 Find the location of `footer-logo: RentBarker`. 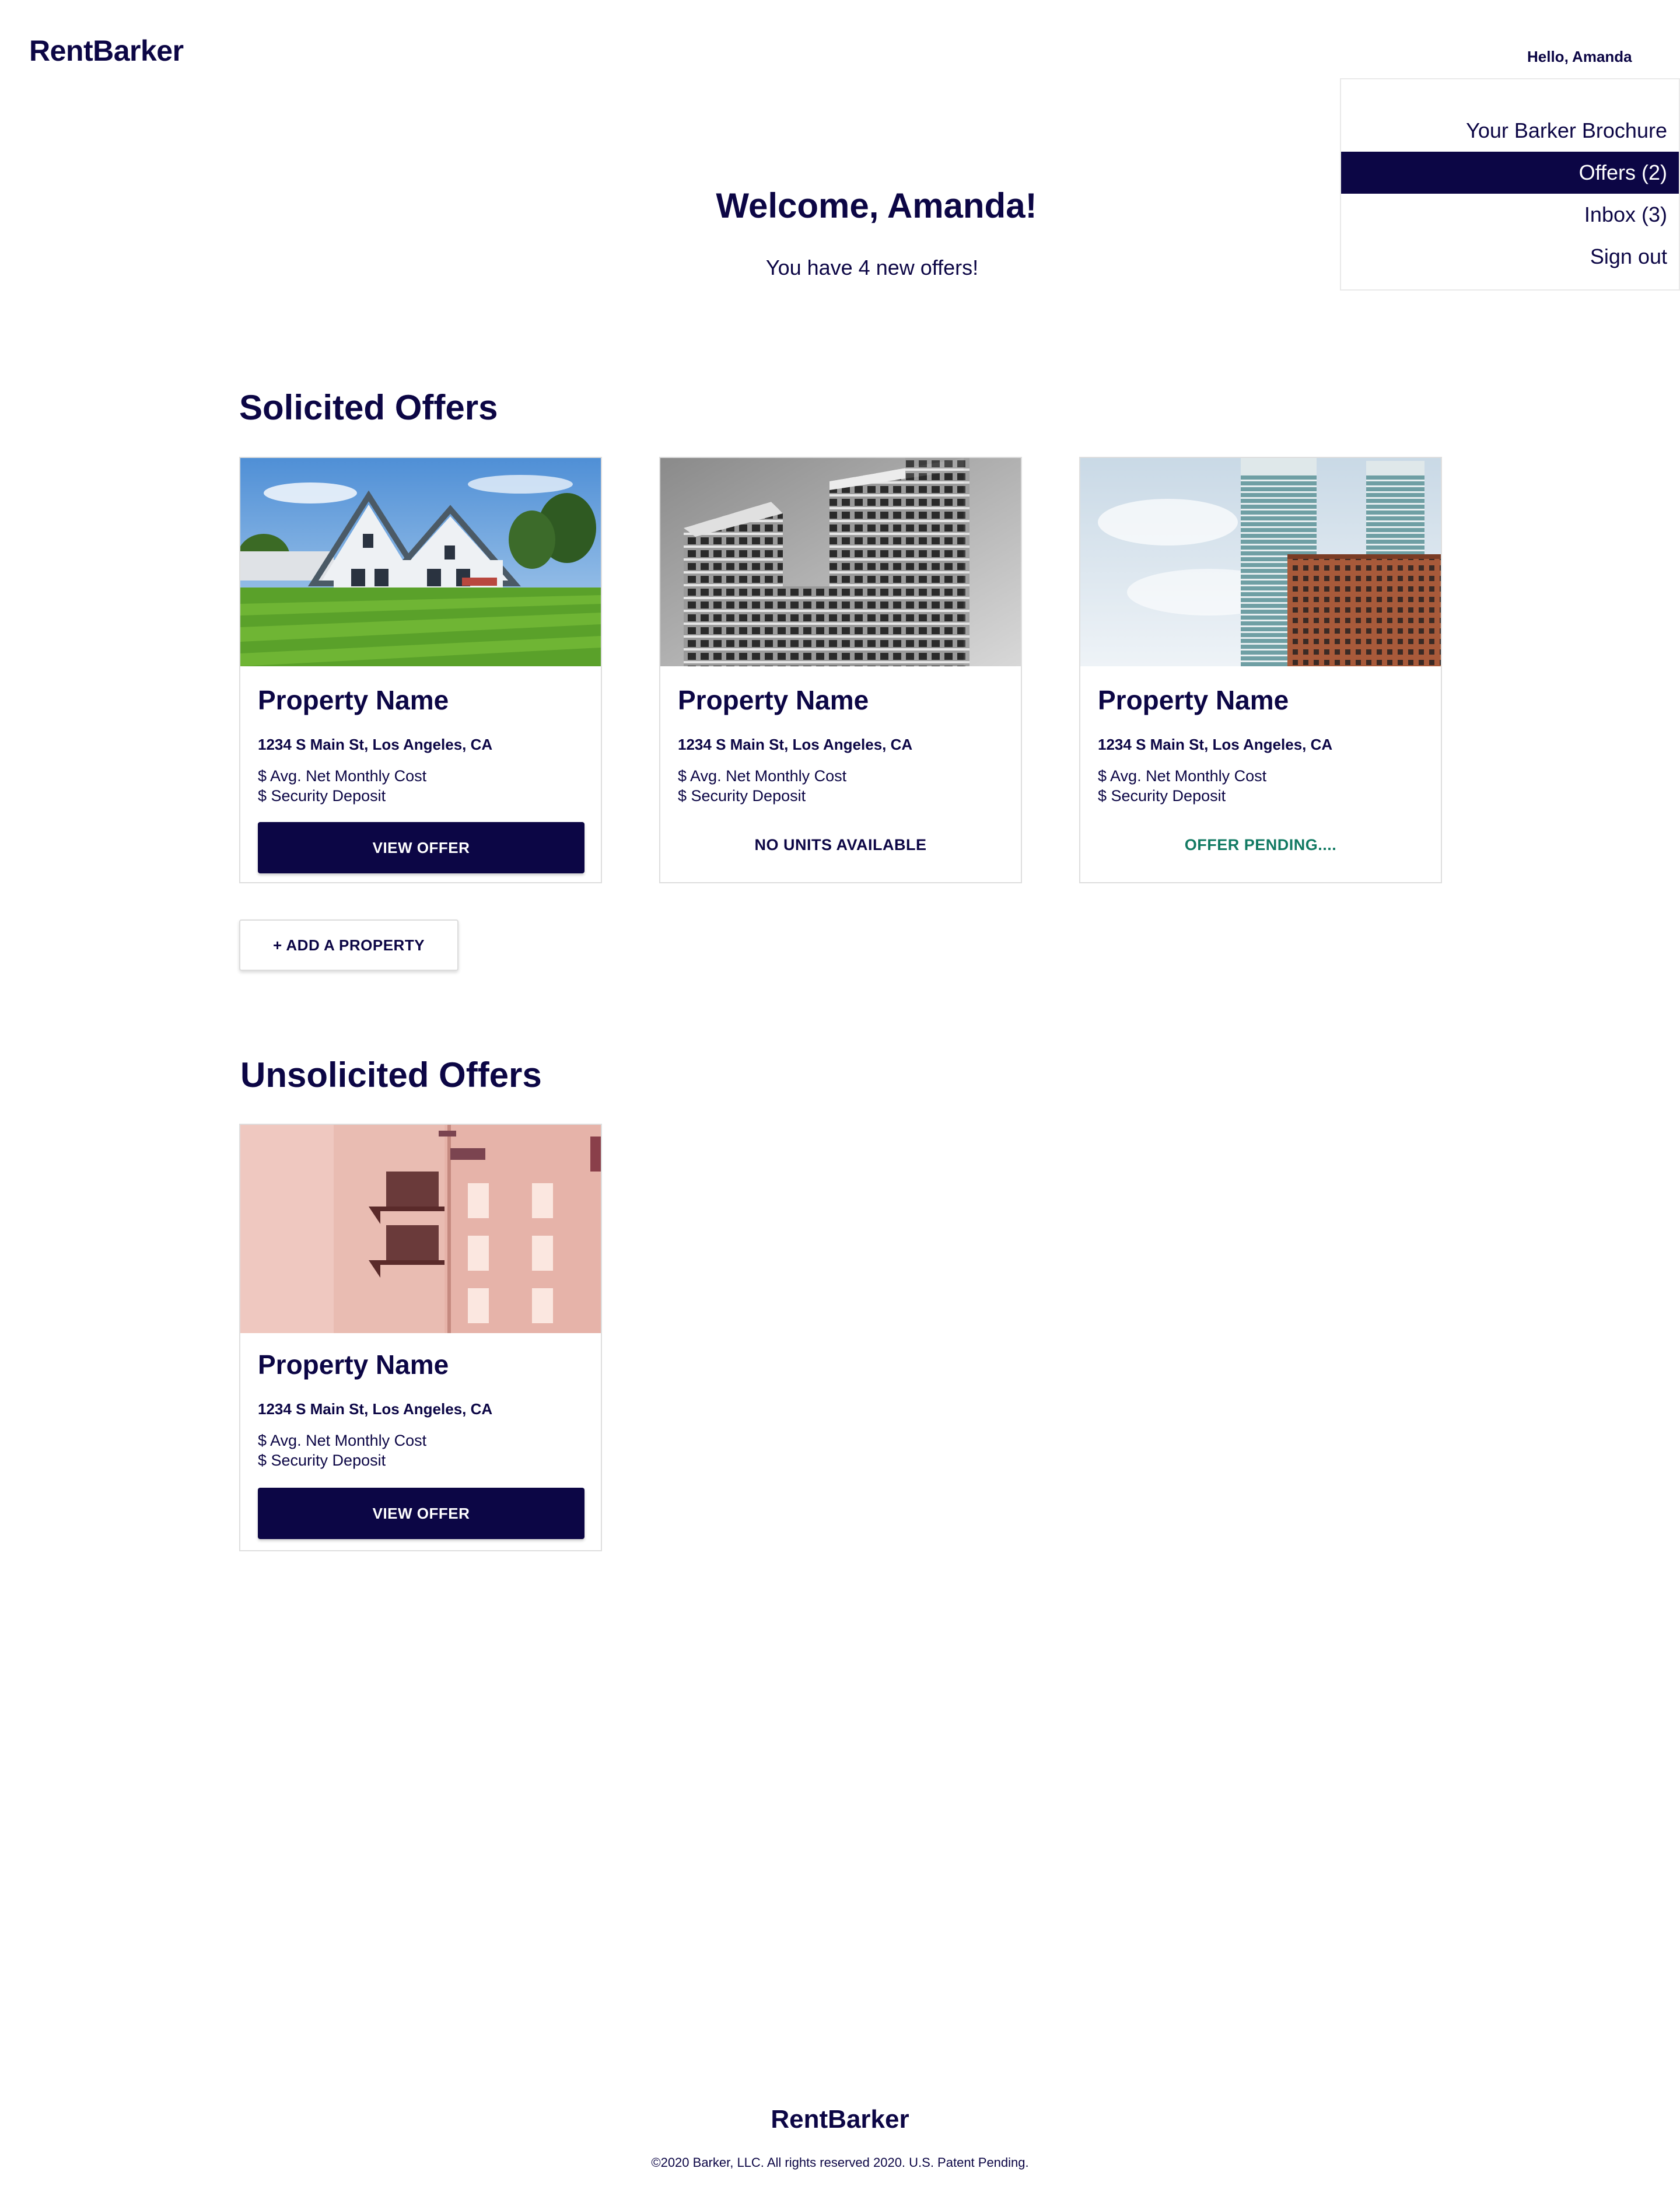

footer-logo: RentBarker is located at coordinates (840, 2119).